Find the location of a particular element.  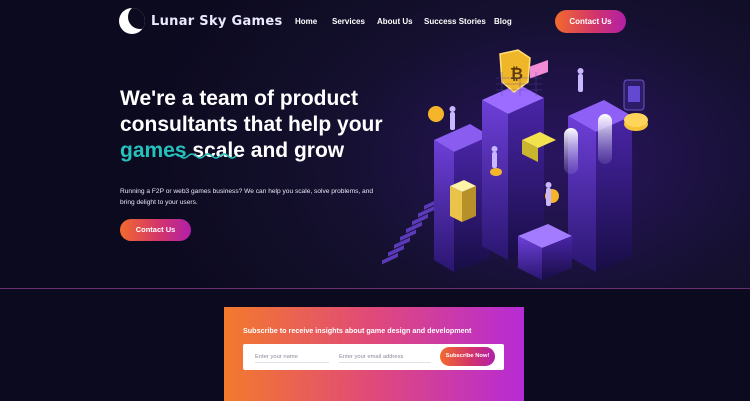

logo-icon is located at coordinates (132, 21).